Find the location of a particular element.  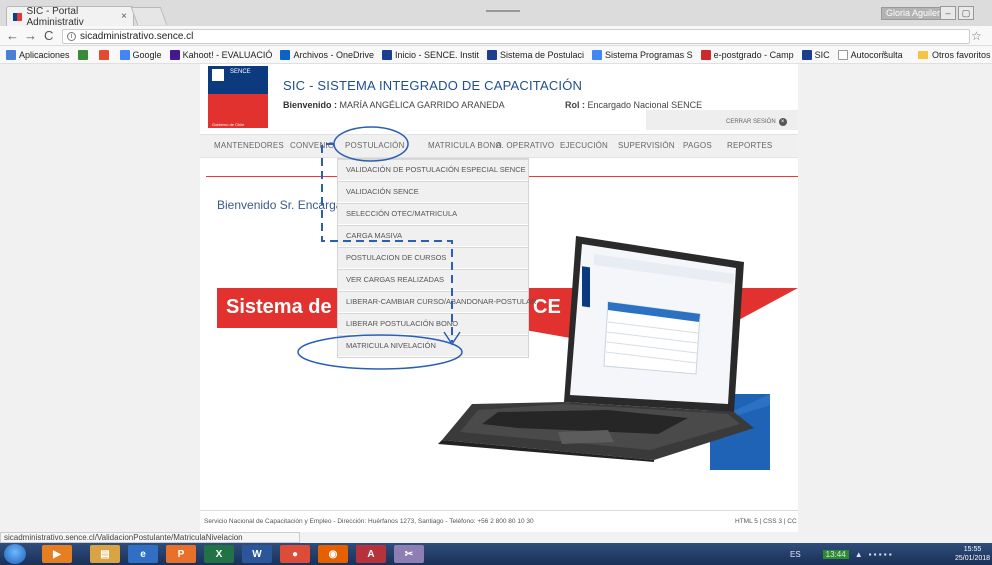

role-value: Encargado Nacional SENCE is located at coordinates (645, 105).